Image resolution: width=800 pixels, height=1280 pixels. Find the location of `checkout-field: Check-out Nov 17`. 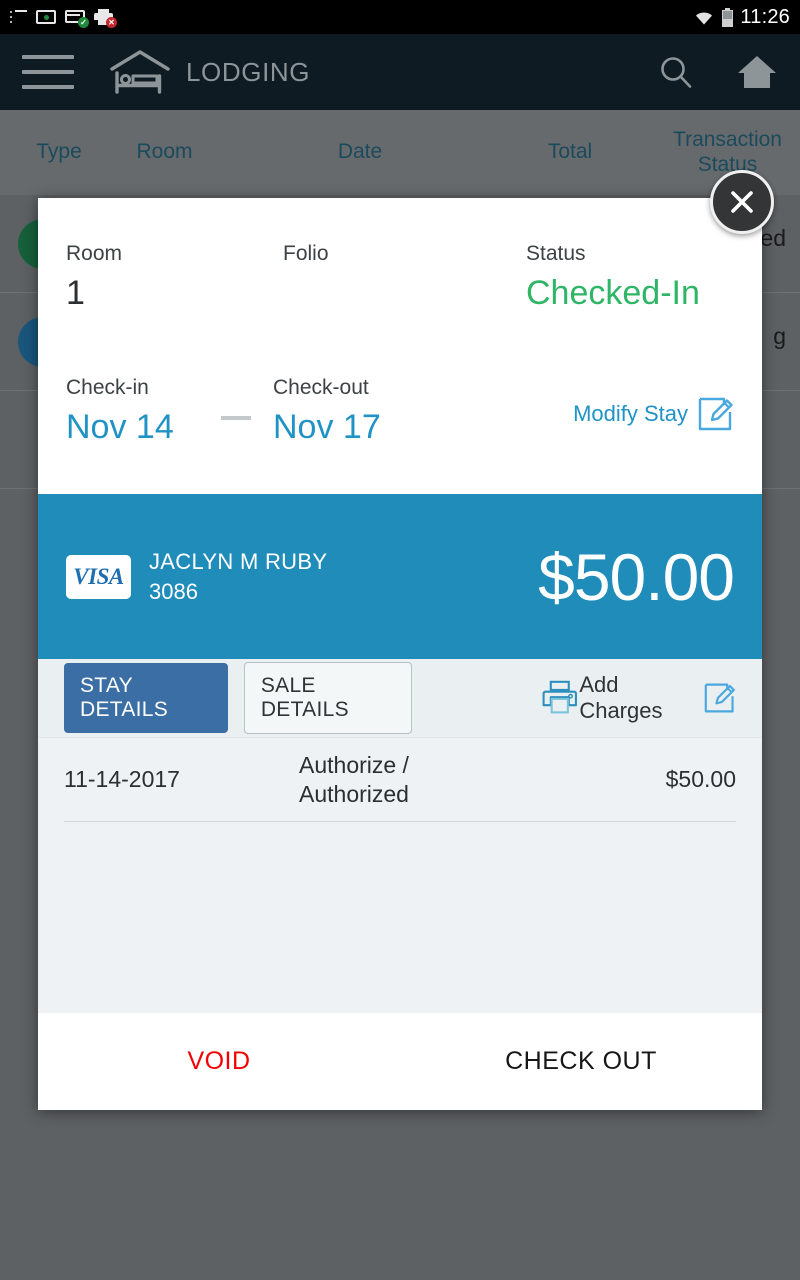

checkout-field: Check-out Nov 17 is located at coordinates (327, 411).